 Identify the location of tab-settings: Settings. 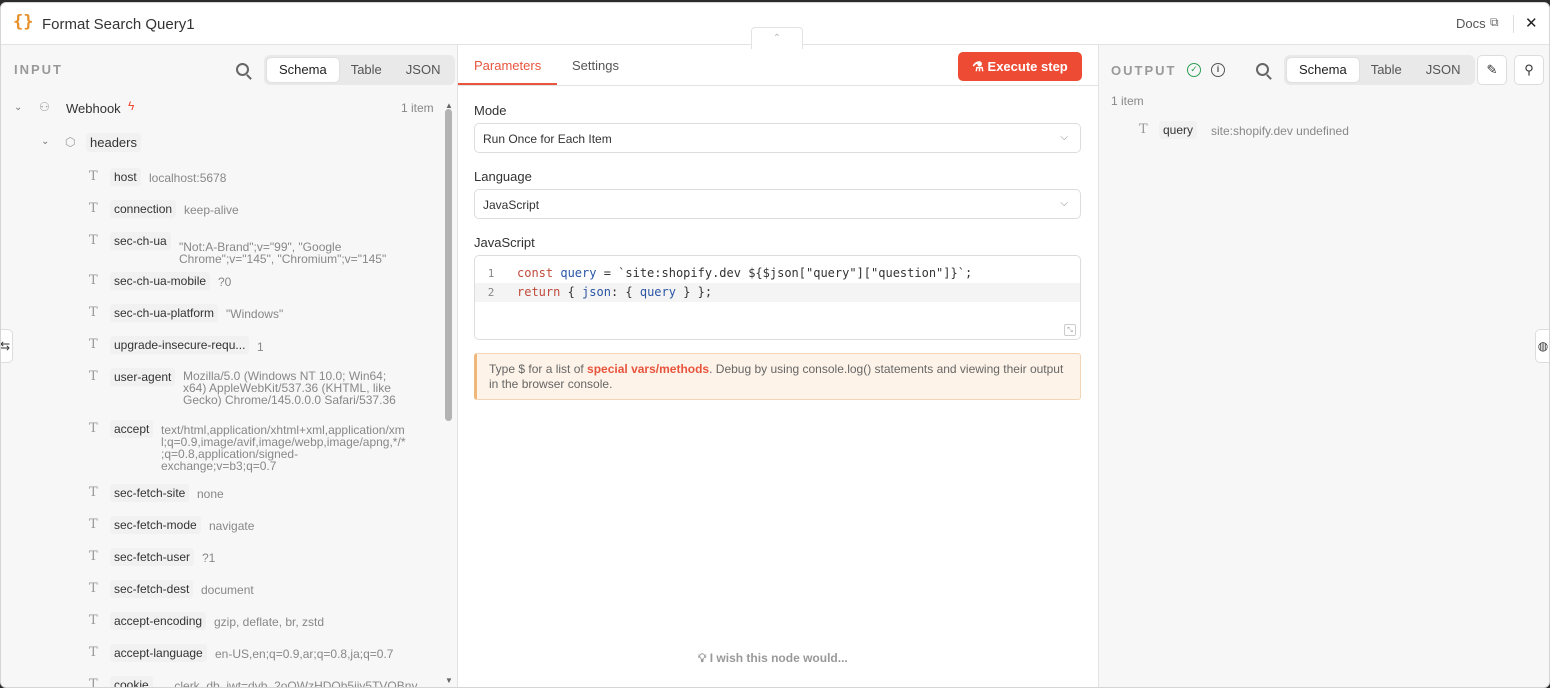
(595, 65).